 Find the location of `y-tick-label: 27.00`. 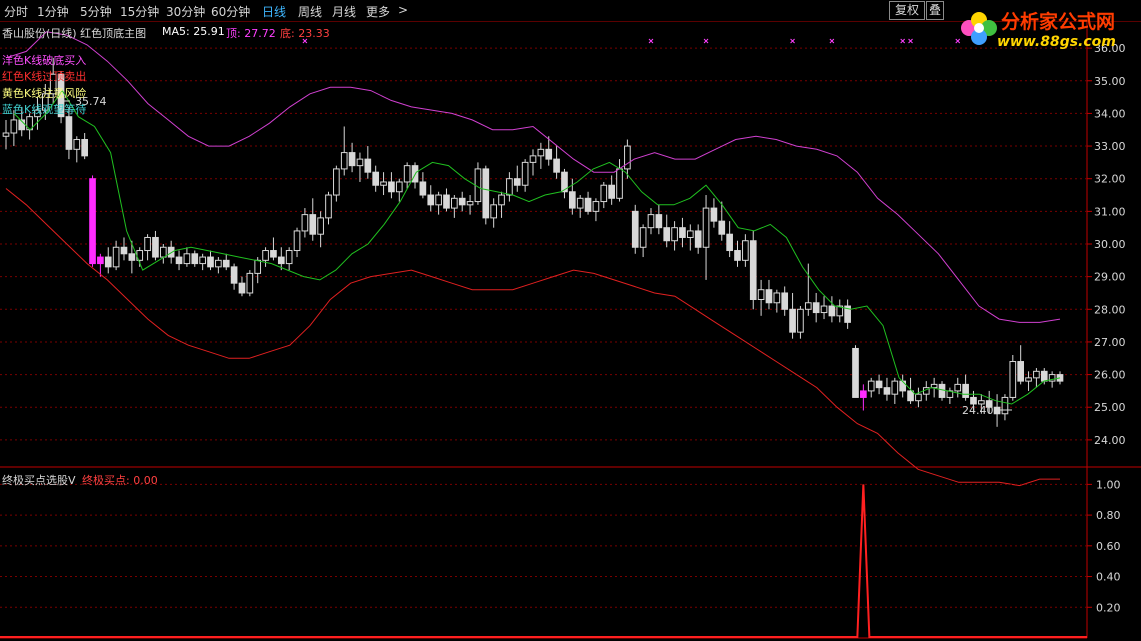

y-tick-label: 27.00 is located at coordinates (1110, 342).